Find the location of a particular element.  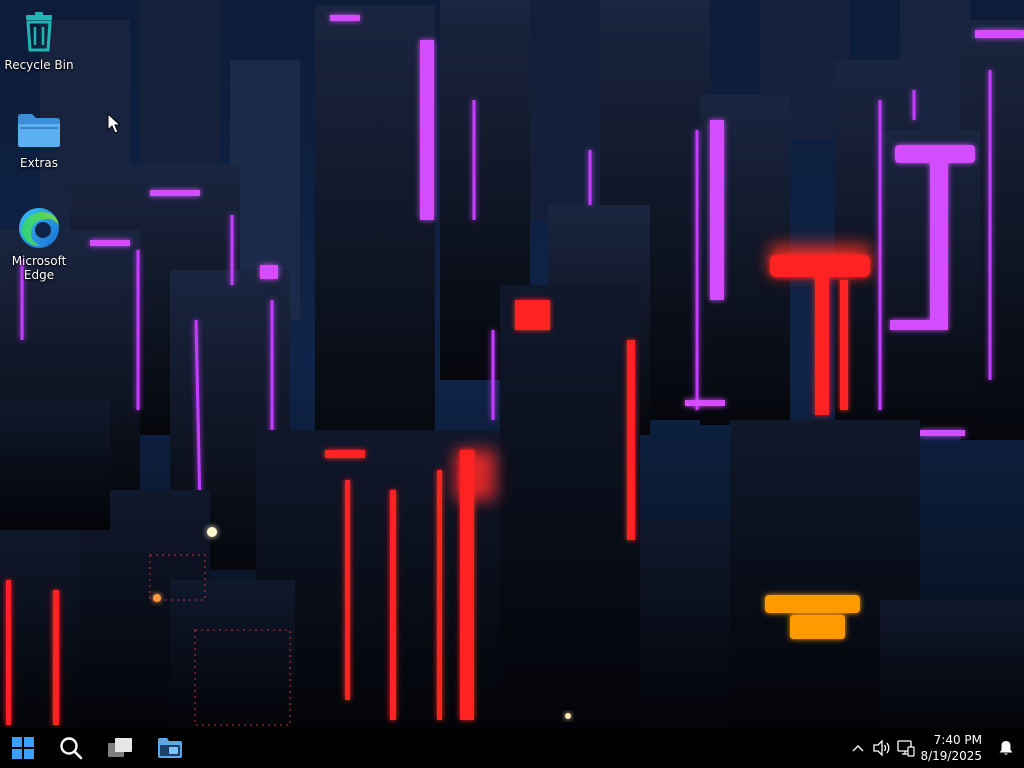

network-button is located at coordinates (906, 748).